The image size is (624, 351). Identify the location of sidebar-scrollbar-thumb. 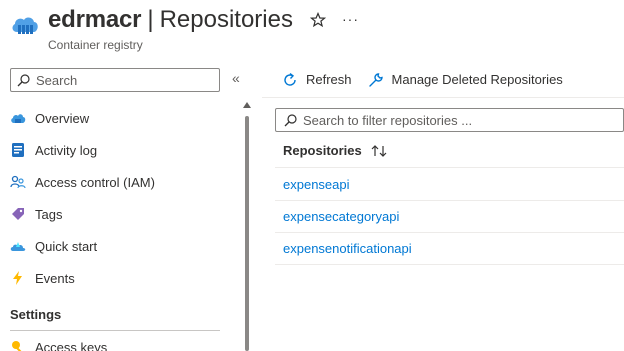
(247, 233).